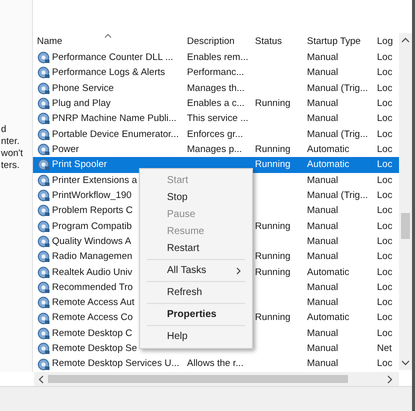 The image size is (415, 411). What do you see at coordinates (196, 197) in the screenshot?
I see `menu-item: Stop` at bounding box center [196, 197].